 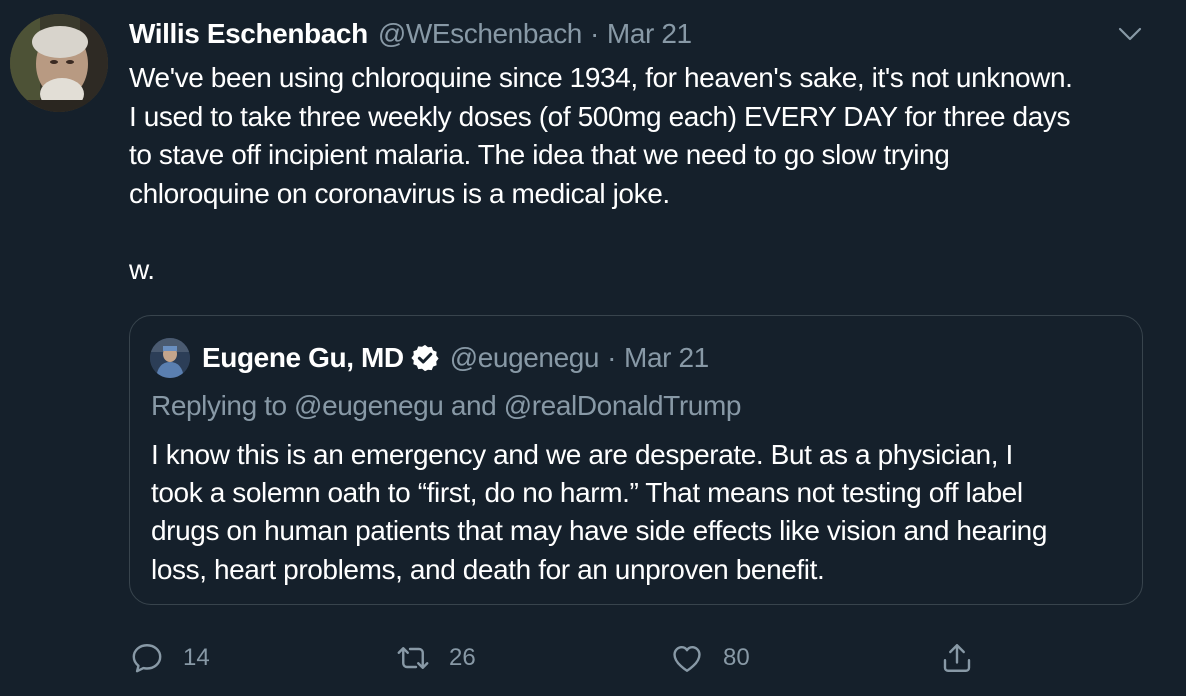 I want to click on author-name: Willis Eschenbach, so click(x=248, y=34).